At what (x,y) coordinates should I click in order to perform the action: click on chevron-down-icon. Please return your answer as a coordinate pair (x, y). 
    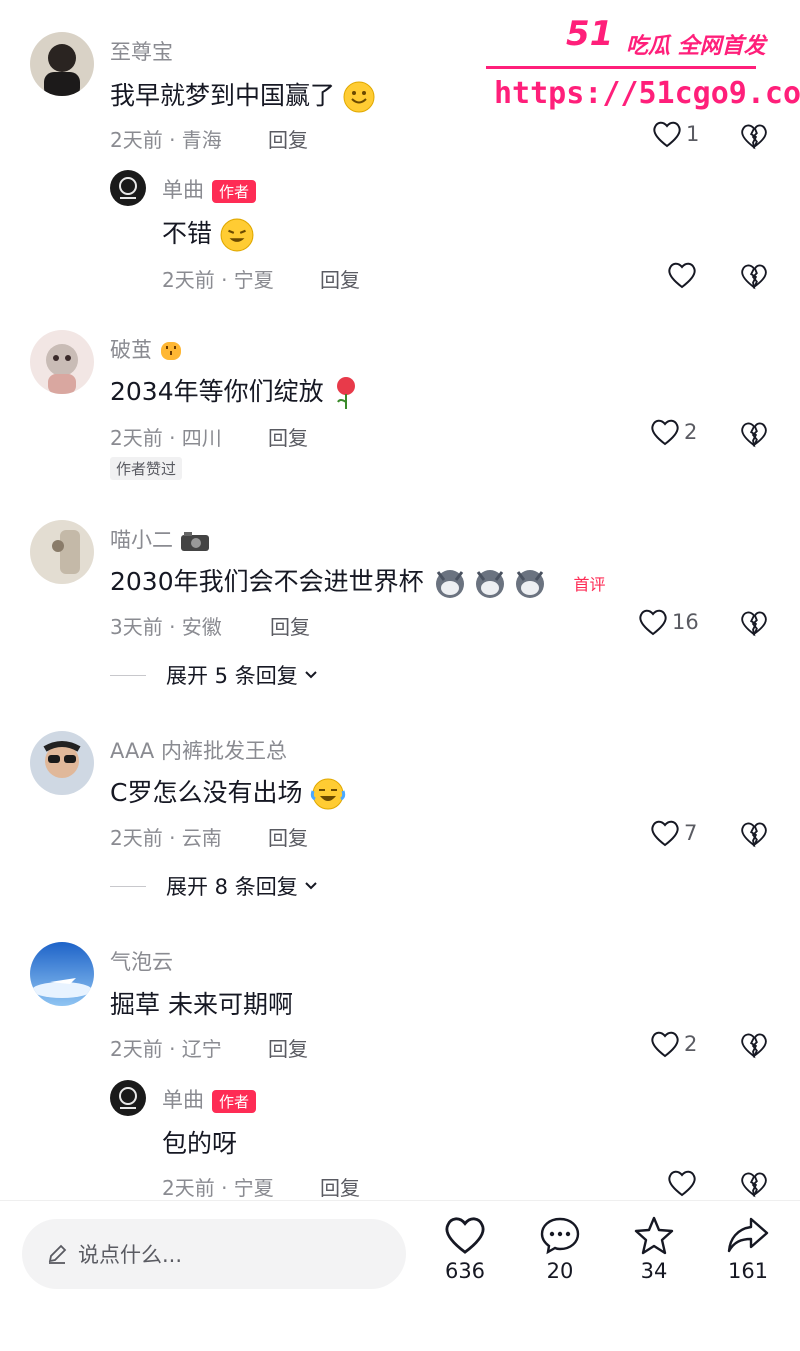
    Looking at the image, I should click on (311, 886).